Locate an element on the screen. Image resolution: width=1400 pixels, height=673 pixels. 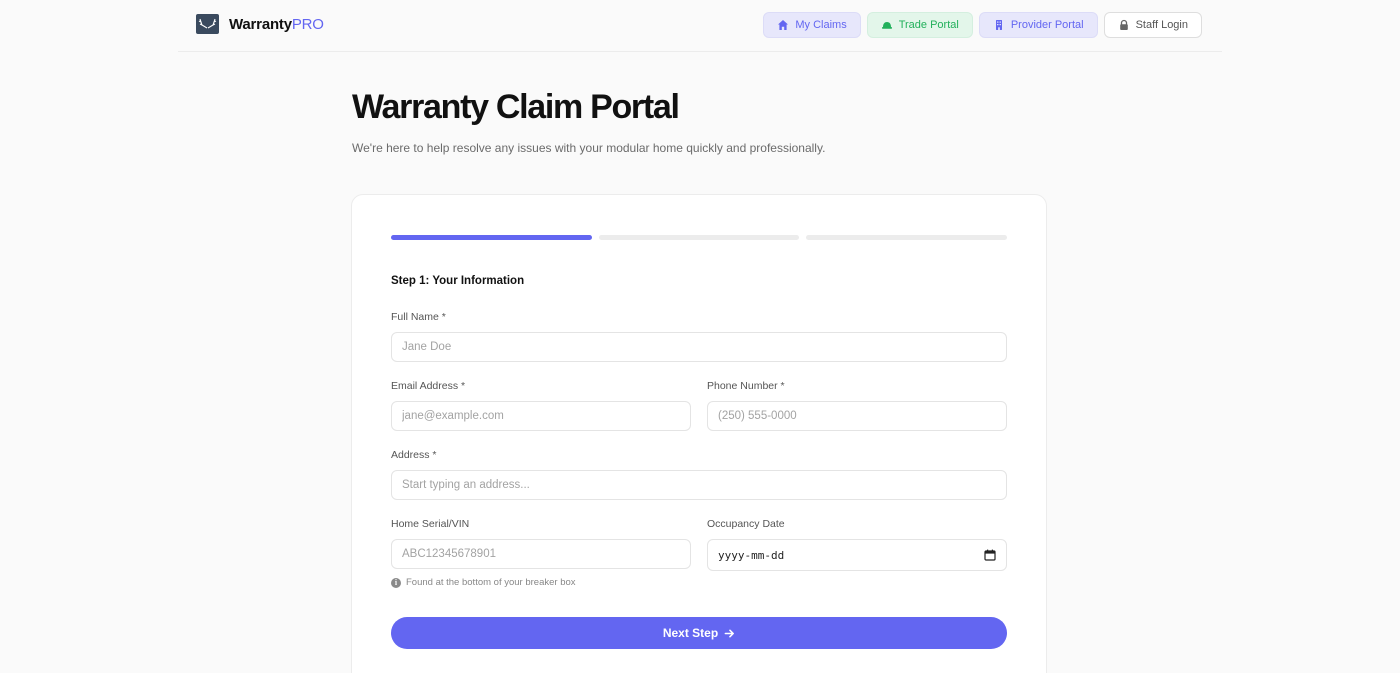
occupancy-date-value: yyyy-mm-dd is located at coordinates (751, 555).